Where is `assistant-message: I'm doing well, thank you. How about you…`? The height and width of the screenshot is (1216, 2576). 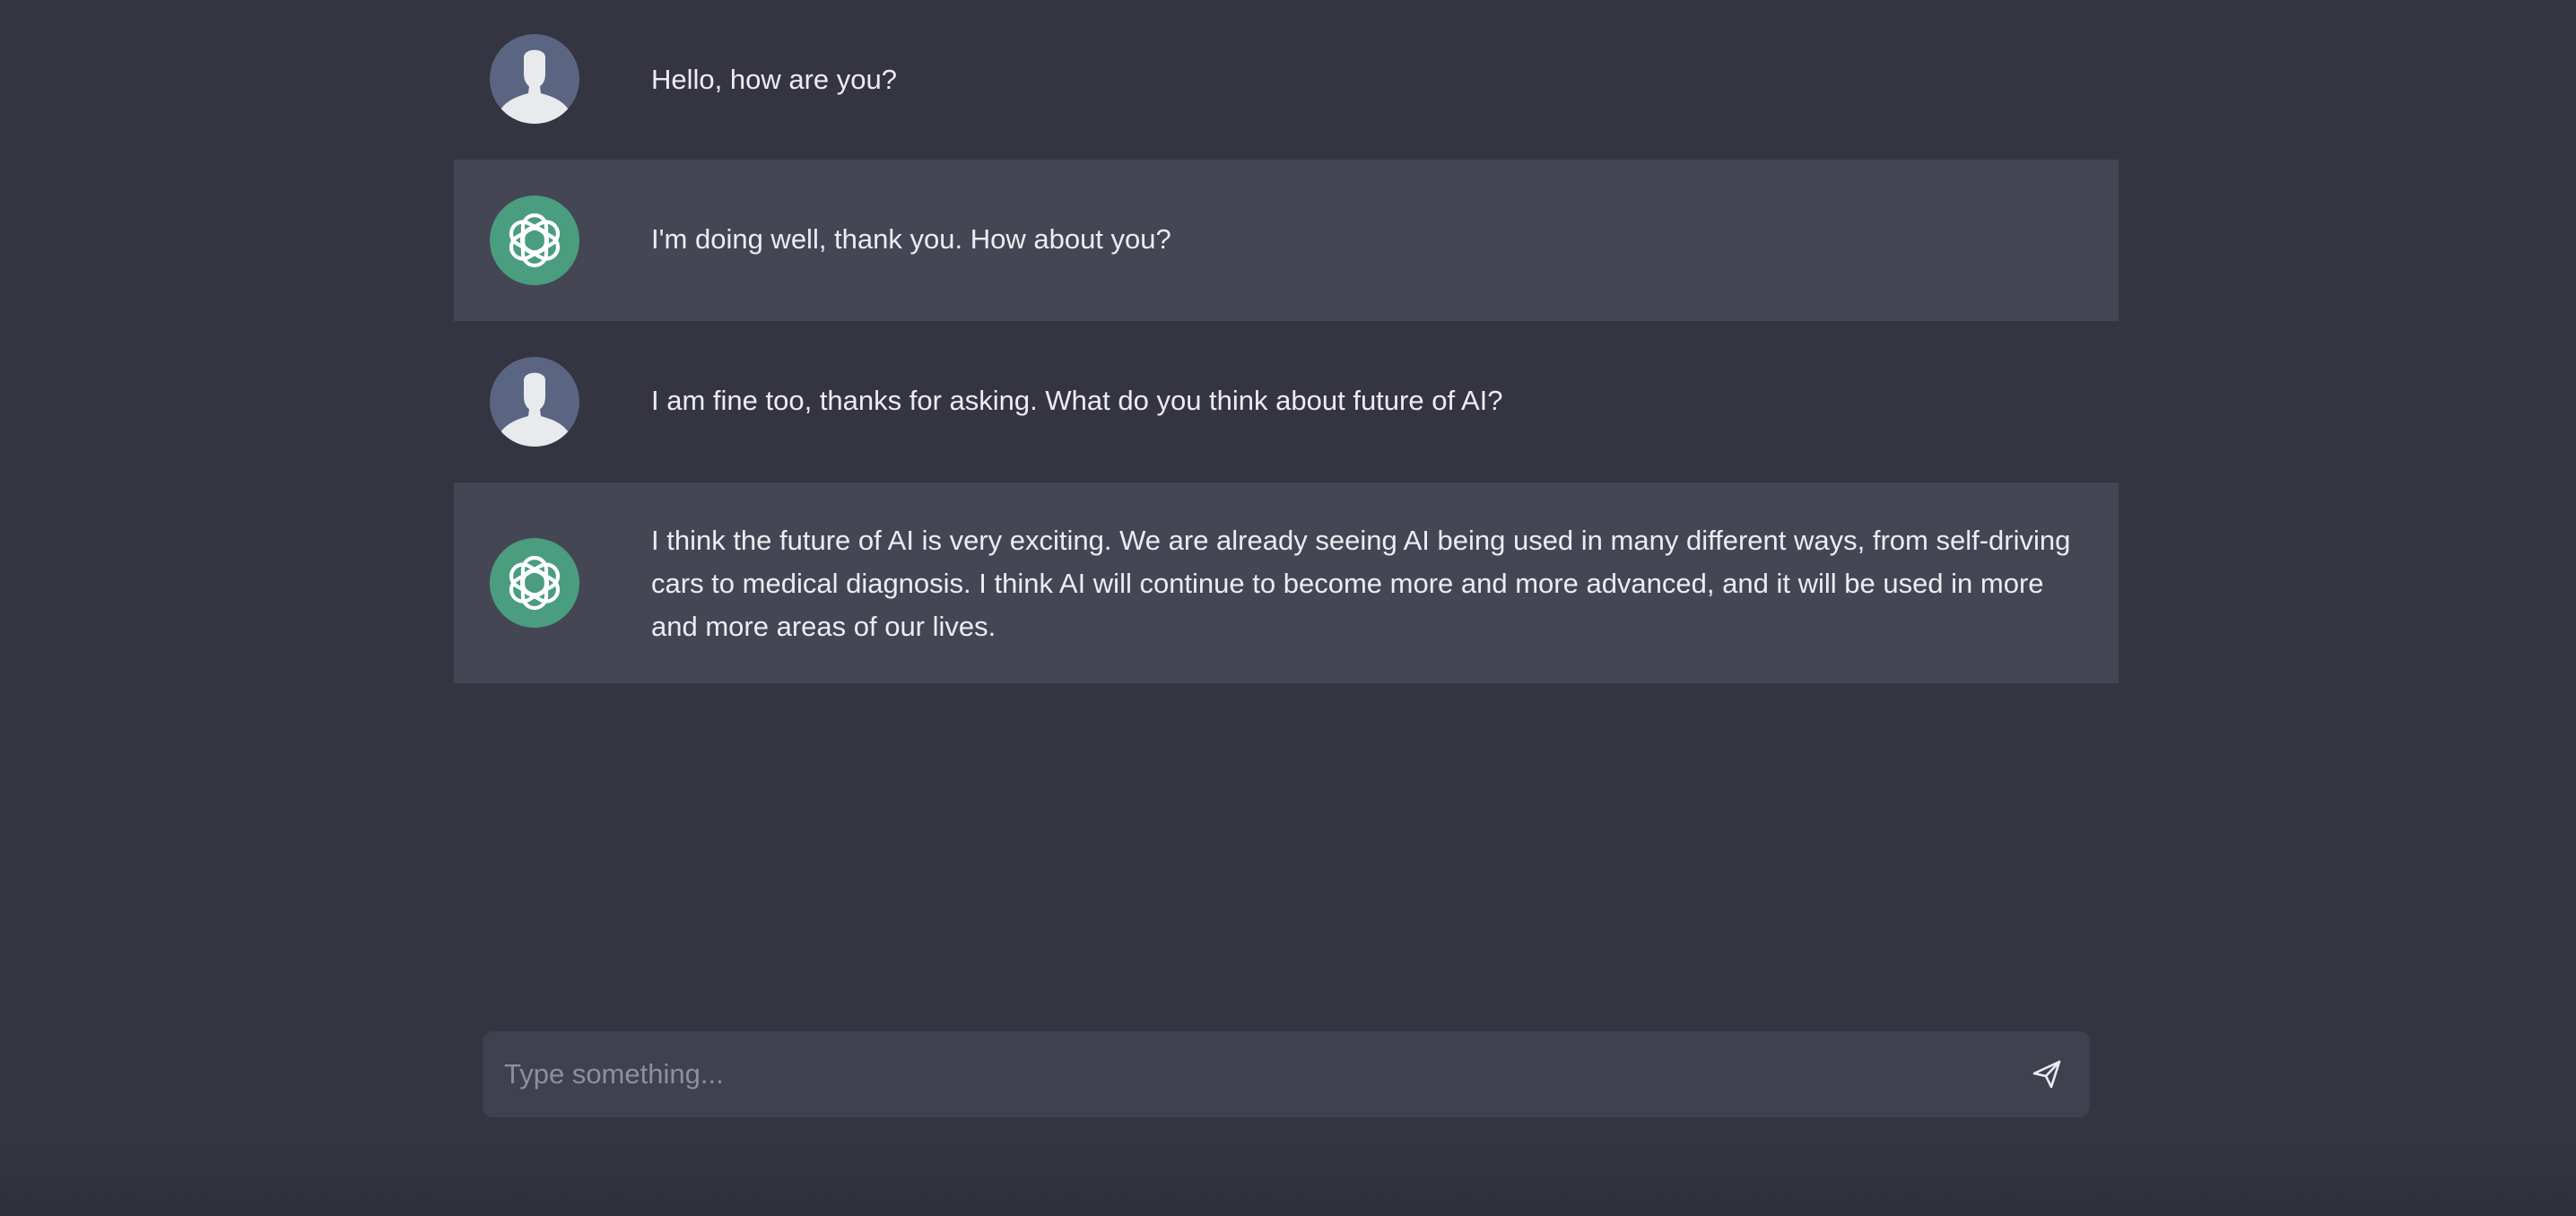 assistant-message: I'm doing well, thank you. How about you… is located at coordinates (1286, 240).